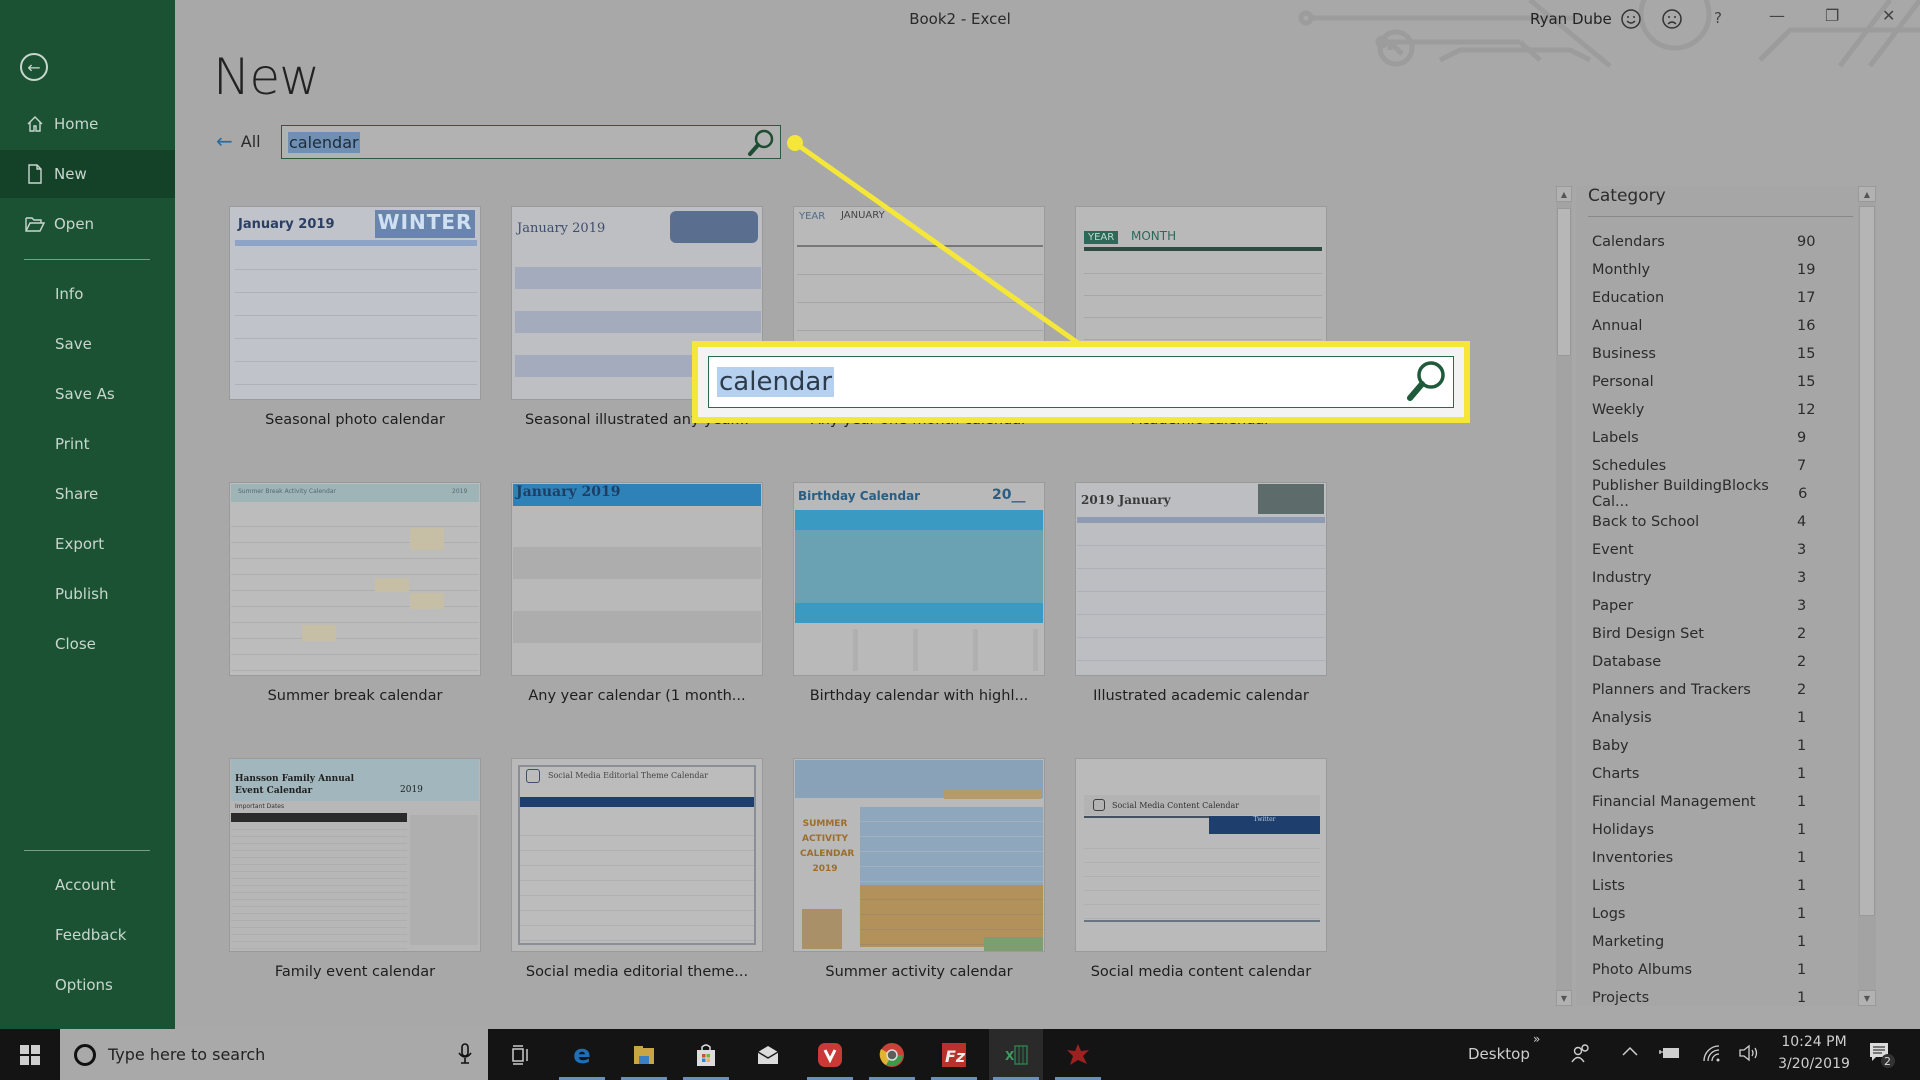 Image resolution: width=1920 pixels, height=1080 pixels. I want to click on clock-time: 10:24 PM, so click(1814, 1042).